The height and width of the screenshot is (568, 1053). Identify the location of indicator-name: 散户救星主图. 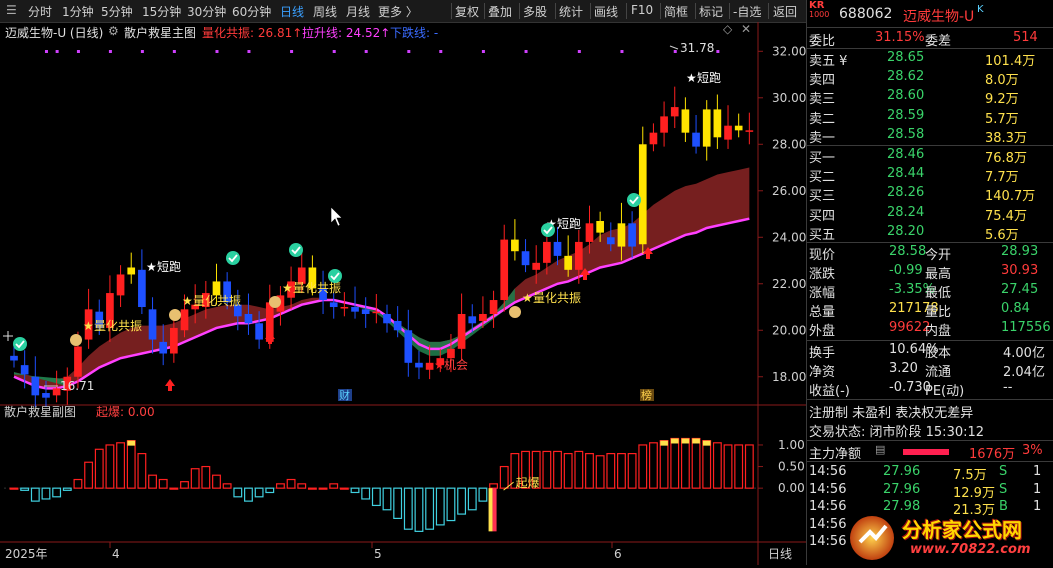
(160, 32).